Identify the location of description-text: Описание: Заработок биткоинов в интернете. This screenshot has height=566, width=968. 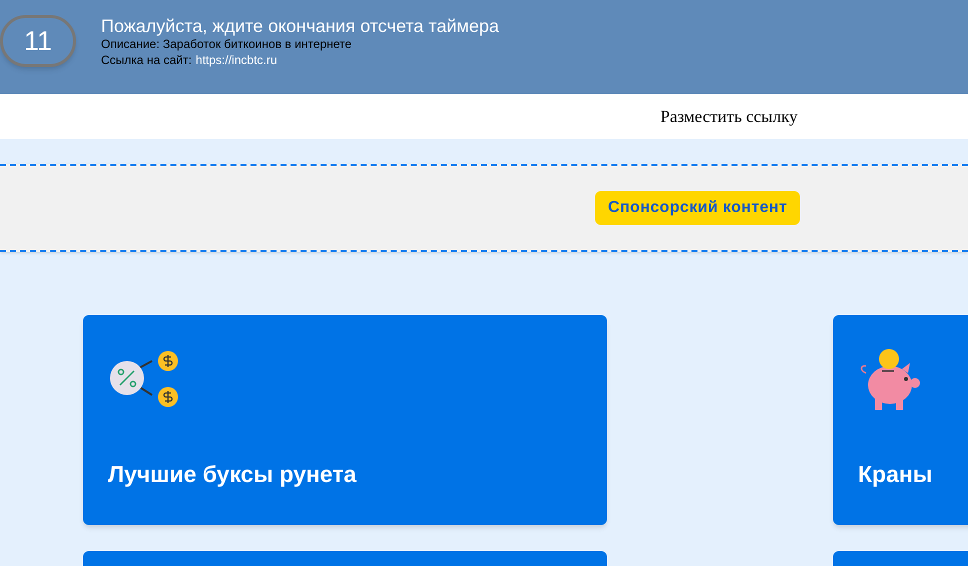
(227, 44).